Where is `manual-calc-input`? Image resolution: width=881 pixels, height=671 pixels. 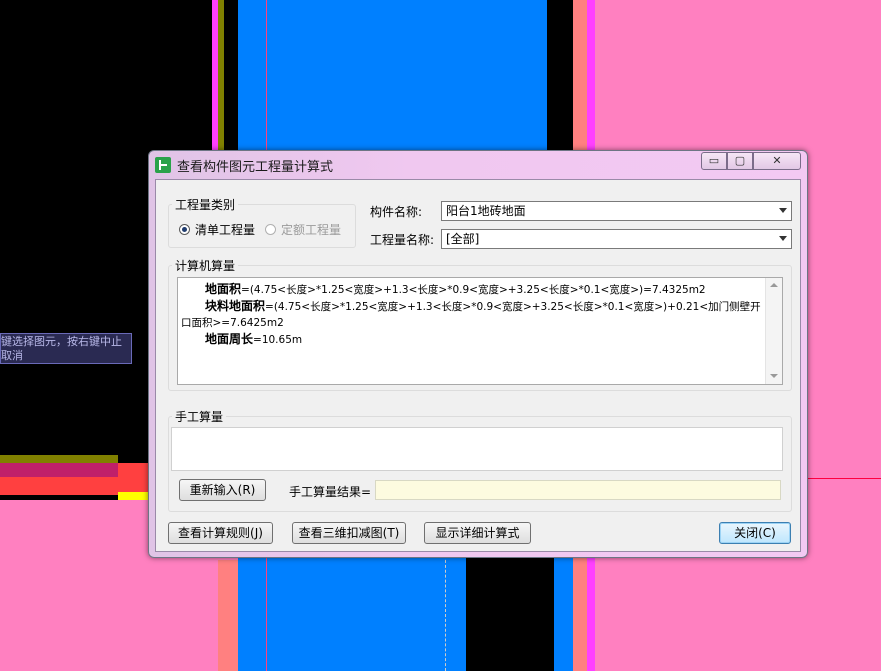
manual-calc-input is located at coordinates (477, 449).